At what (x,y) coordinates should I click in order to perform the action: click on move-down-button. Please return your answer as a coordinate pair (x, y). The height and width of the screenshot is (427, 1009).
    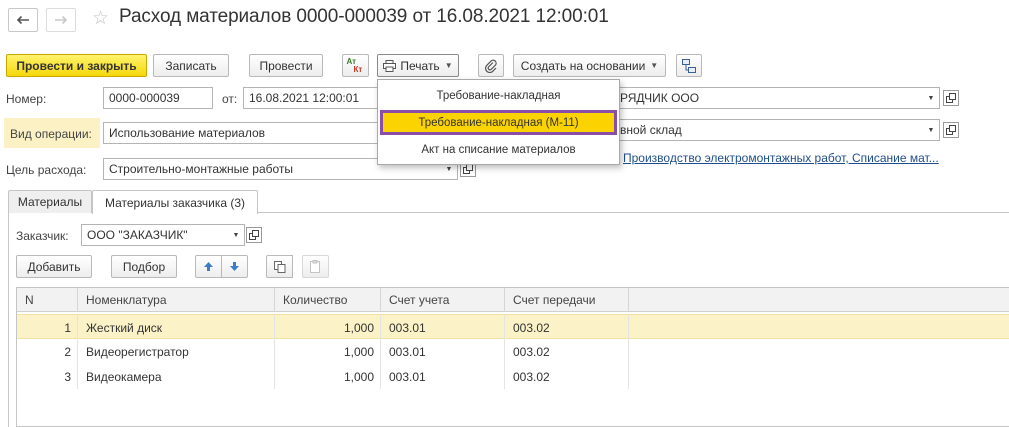
    Looking at the image, I should click on (234, 266).